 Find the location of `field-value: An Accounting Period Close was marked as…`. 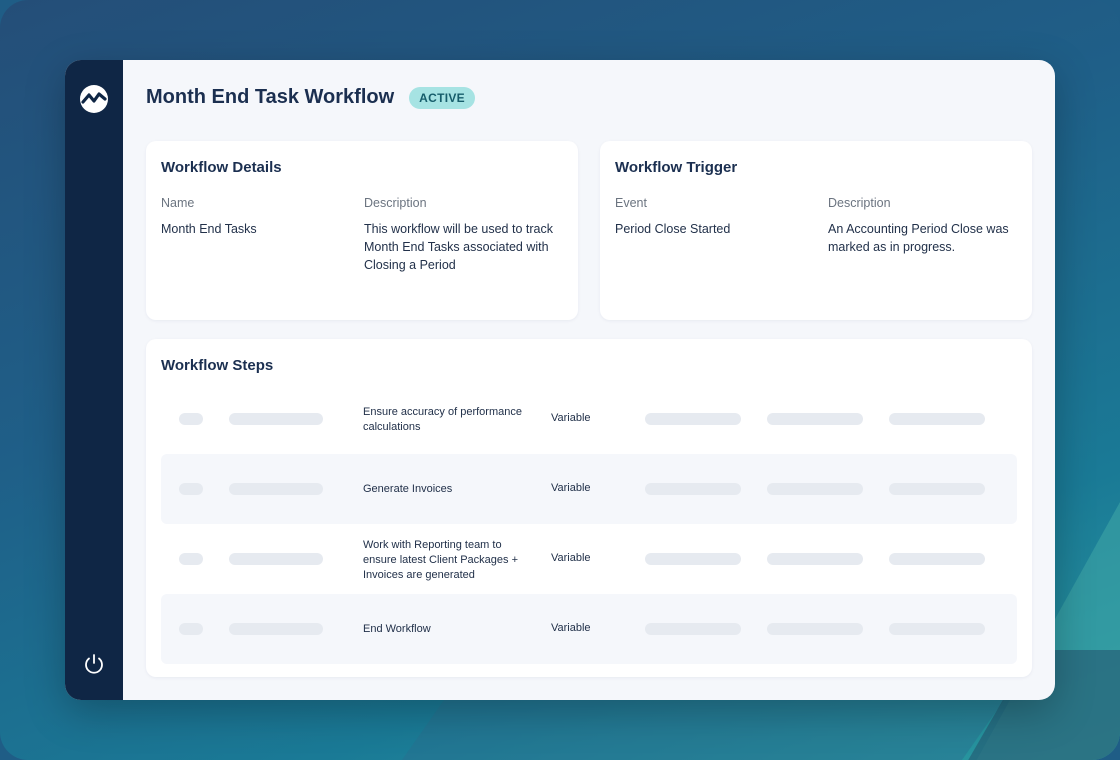

field-value: An Accounting Period Close was marked as… is located at coordinates (918, 238).